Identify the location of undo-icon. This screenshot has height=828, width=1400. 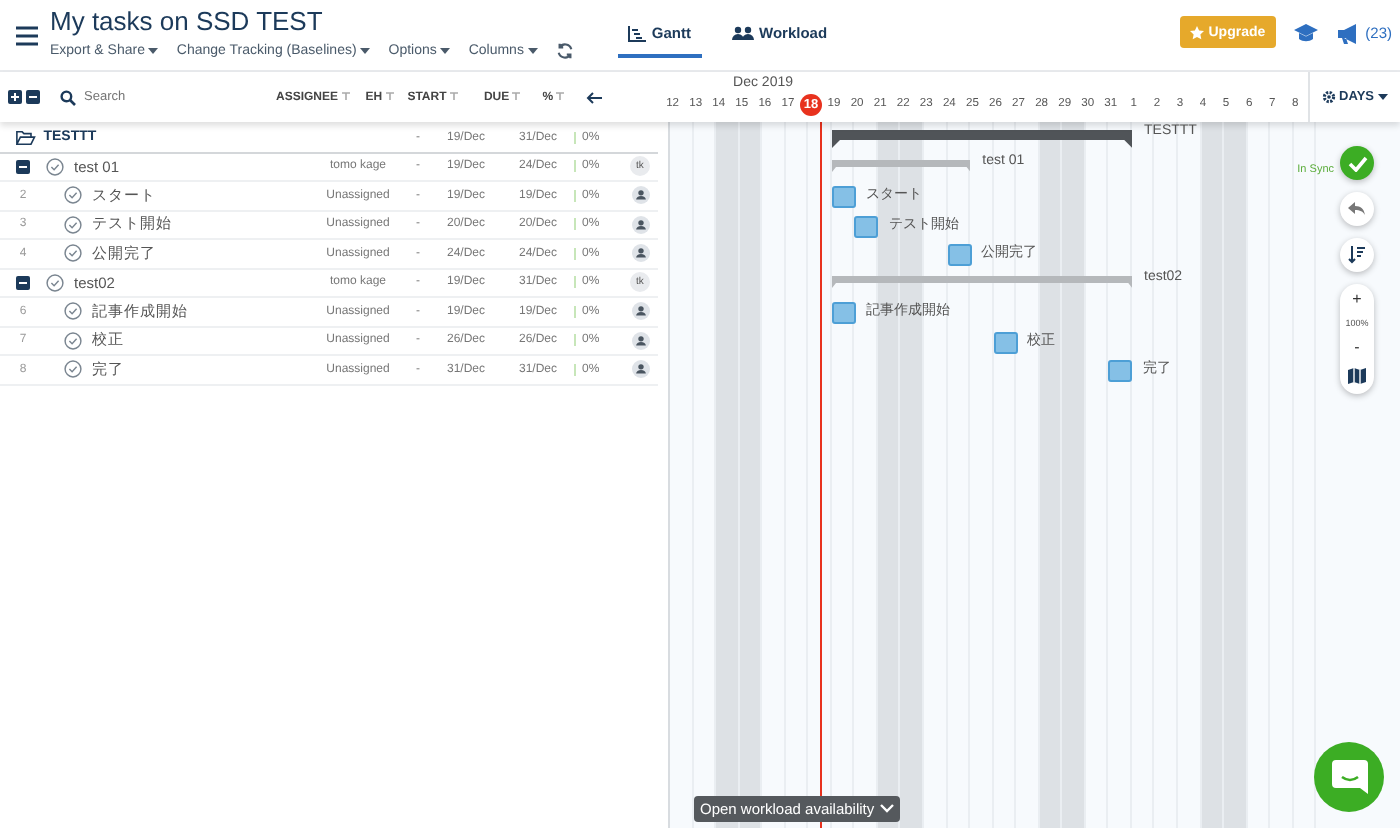
(1357, 209).